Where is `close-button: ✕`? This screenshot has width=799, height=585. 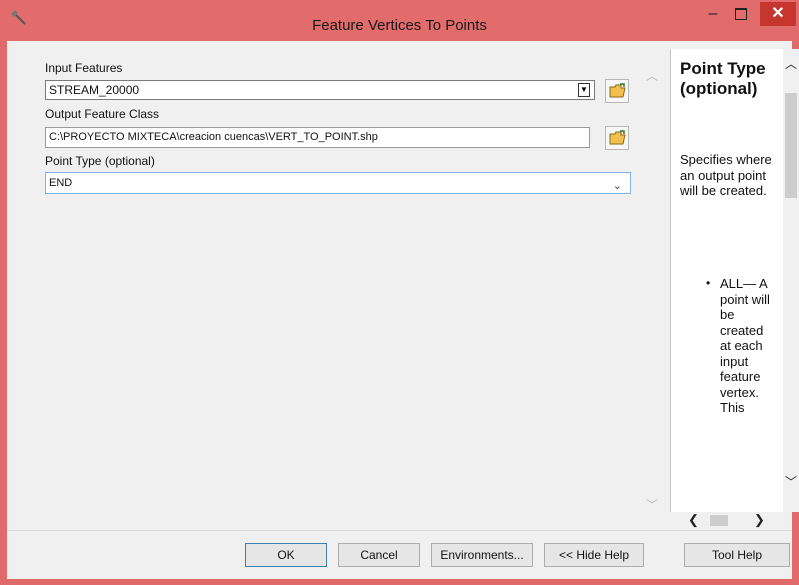 close-button: ✕ is located at coordinates (778, 14).